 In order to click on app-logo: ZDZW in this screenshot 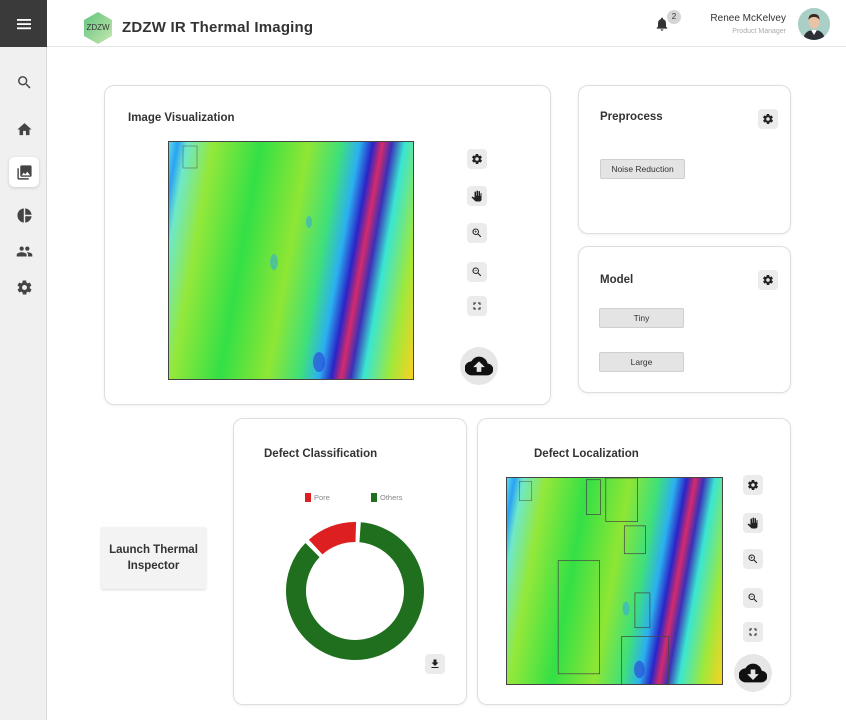, I will do `click(98, 28)`.